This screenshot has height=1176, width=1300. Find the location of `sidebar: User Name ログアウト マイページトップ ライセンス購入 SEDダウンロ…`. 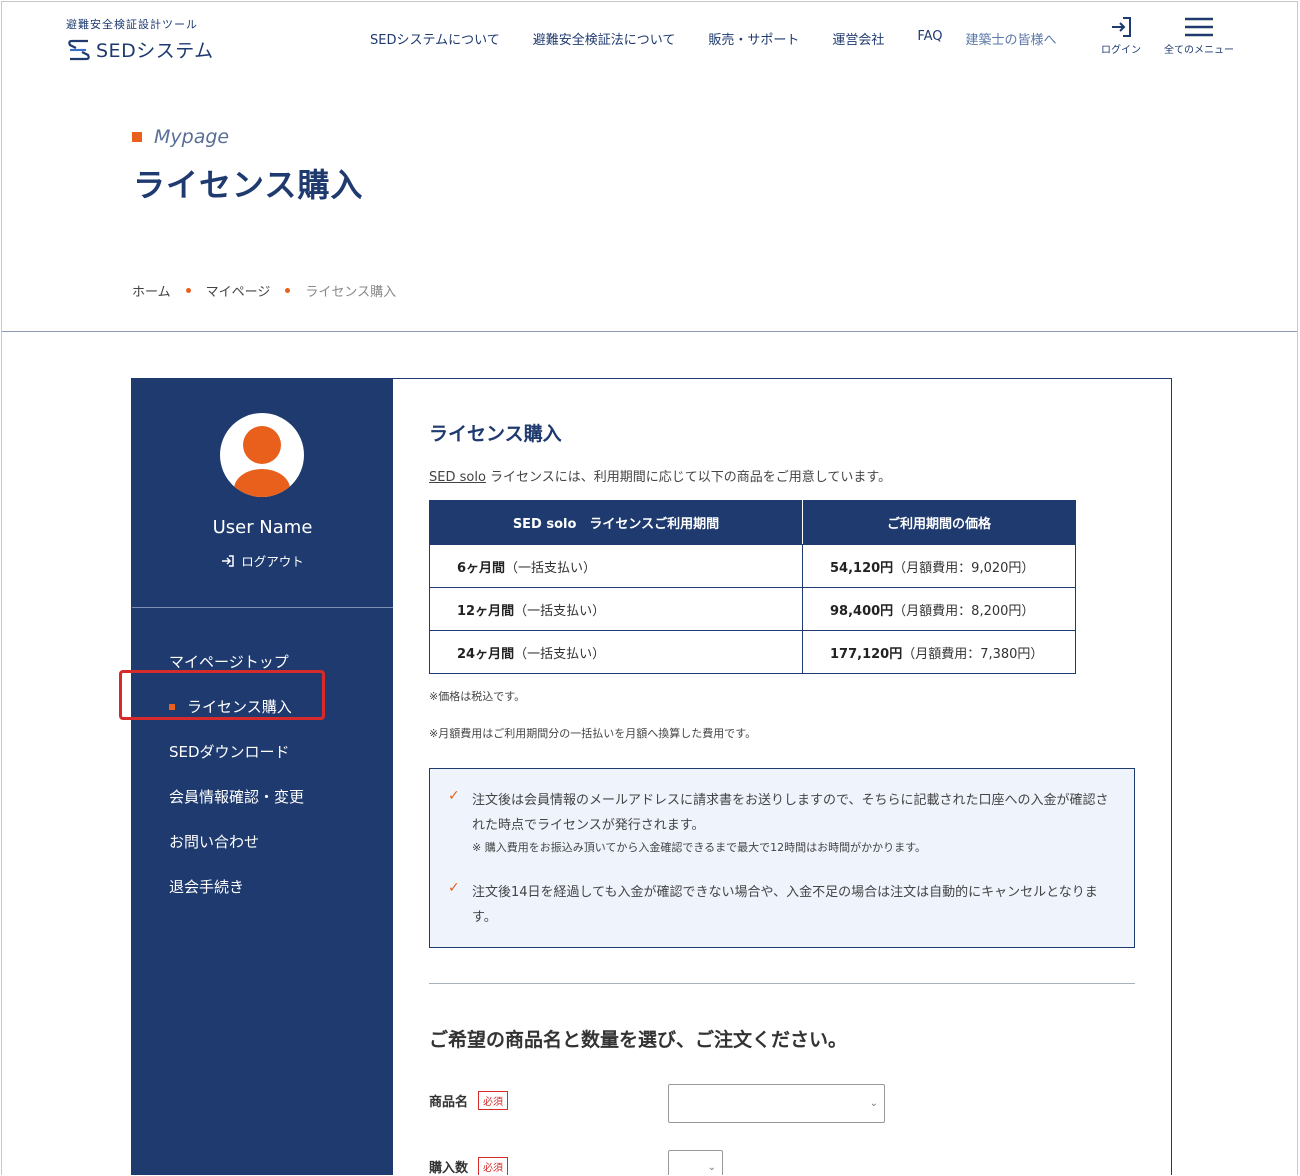

sidebar: User Name ログアウト マイページトップ ライセンス購入 SEDダウンロ… is located at coordinates (262, 777).